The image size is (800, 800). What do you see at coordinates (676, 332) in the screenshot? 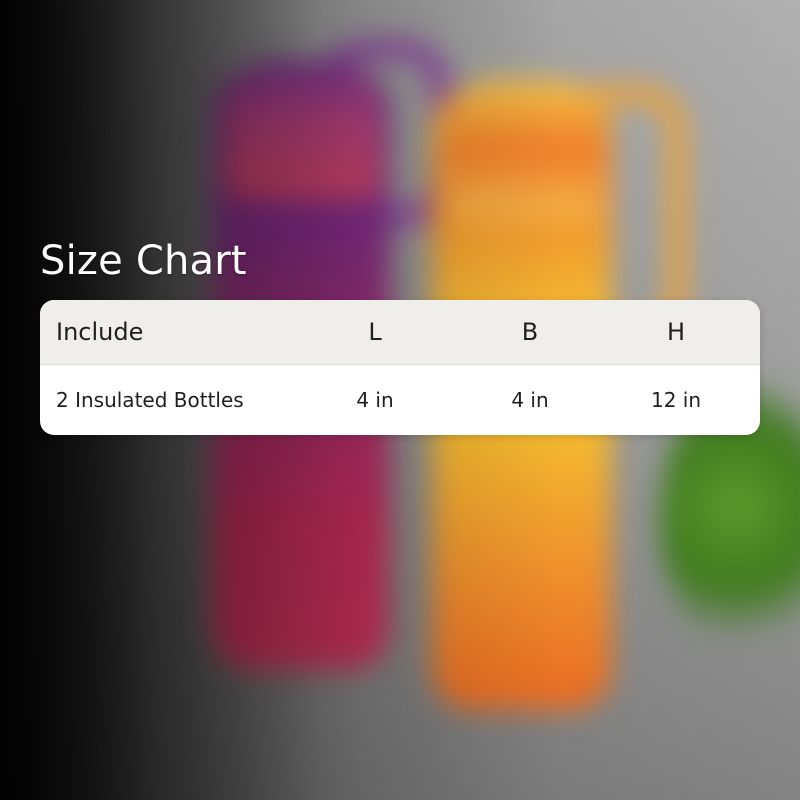
I see `header-height: H` at bounding box center [676, 332].